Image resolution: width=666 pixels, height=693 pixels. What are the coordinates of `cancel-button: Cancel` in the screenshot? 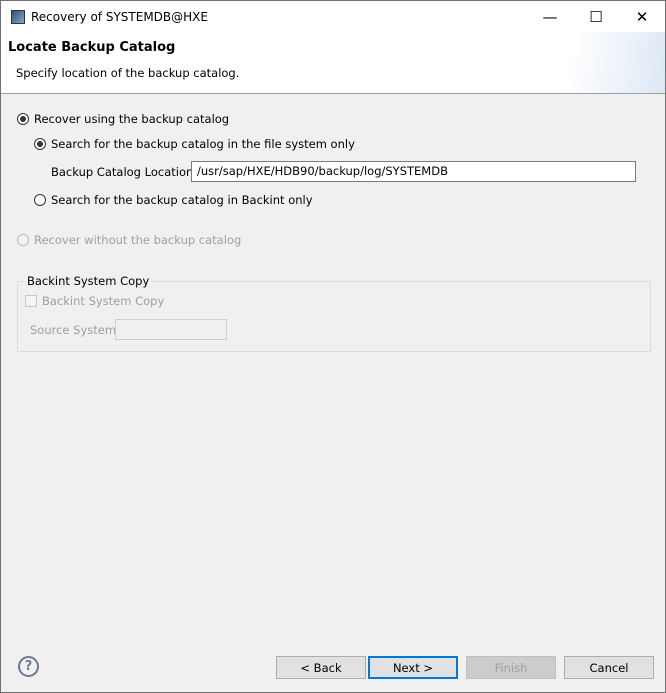 It's located at (609, 667).